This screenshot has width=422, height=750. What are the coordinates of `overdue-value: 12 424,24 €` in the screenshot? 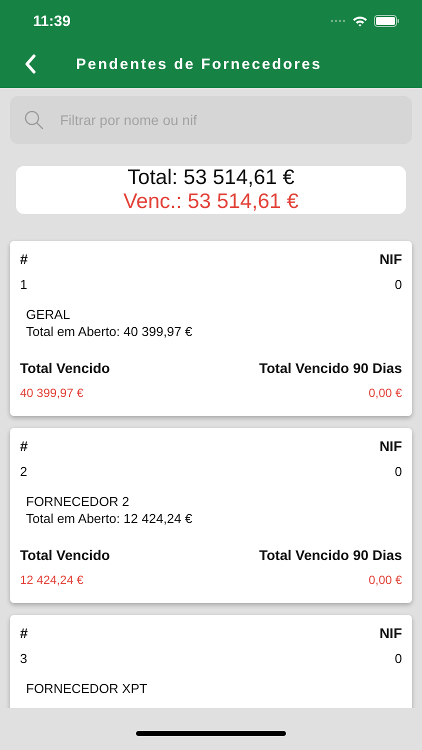 It's located at (52, 580).